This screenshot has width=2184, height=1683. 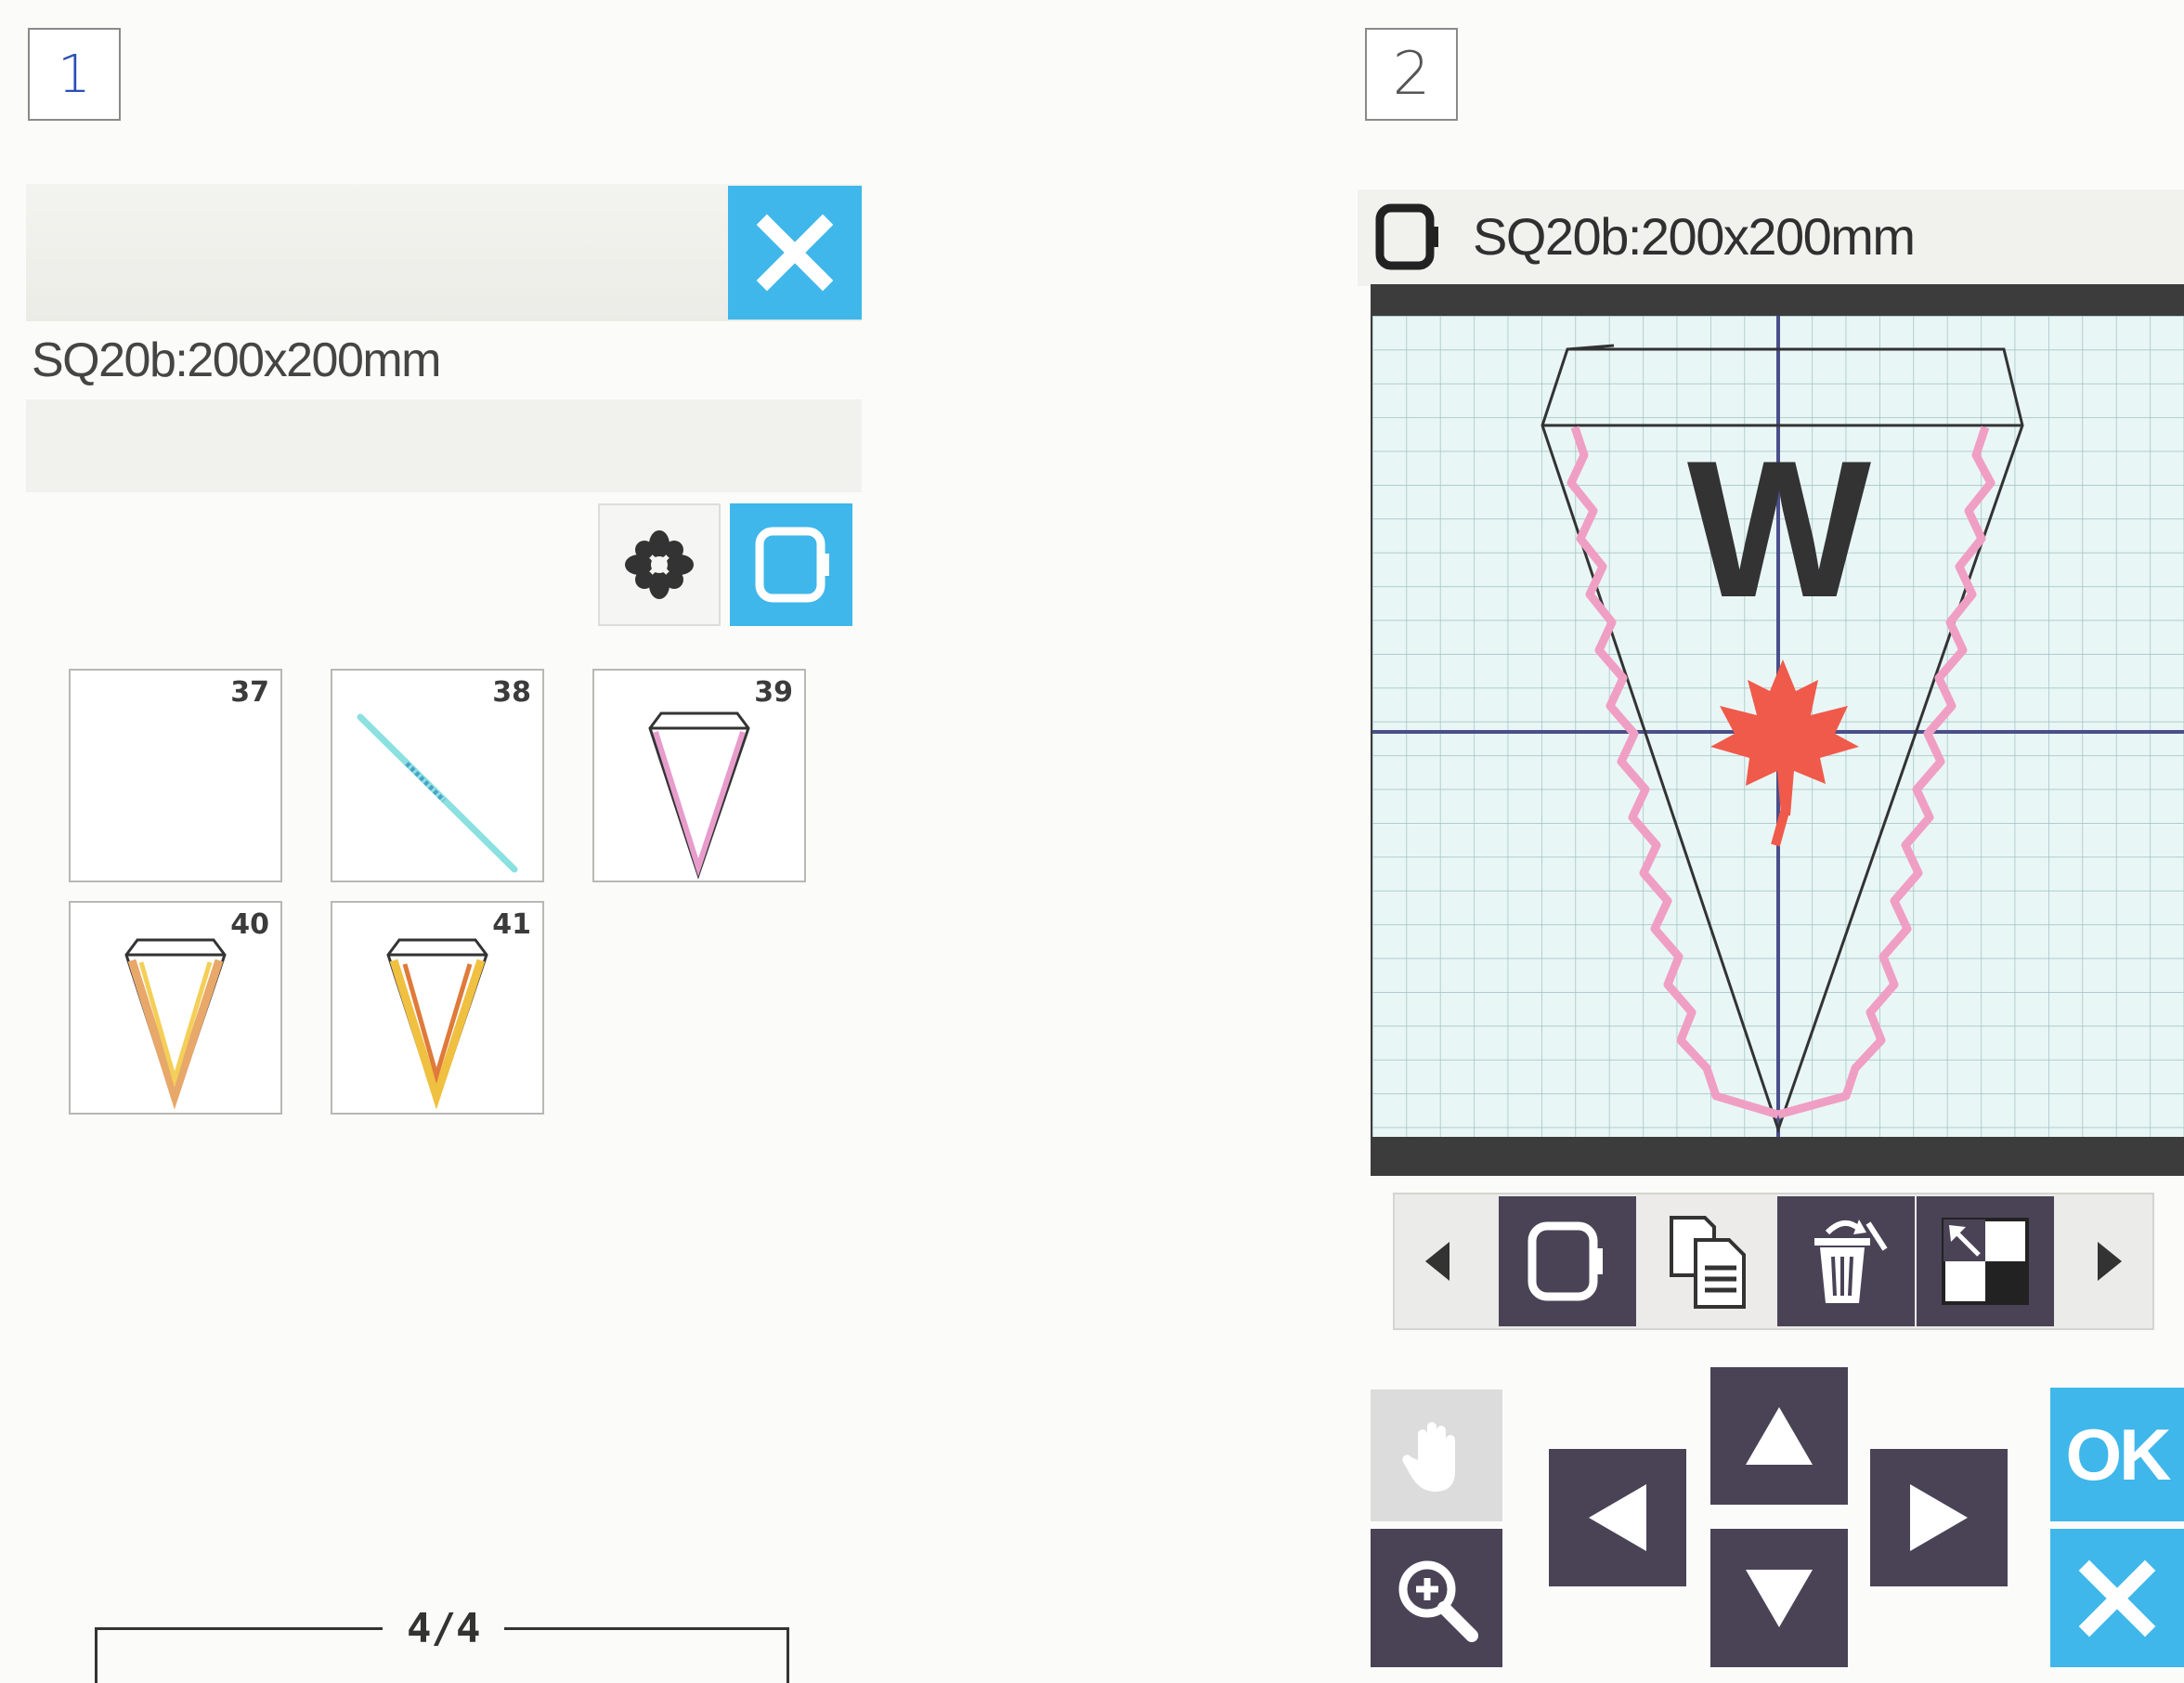 I want to click on design-thumbnail-38: 38, so click(x=437, y=776).